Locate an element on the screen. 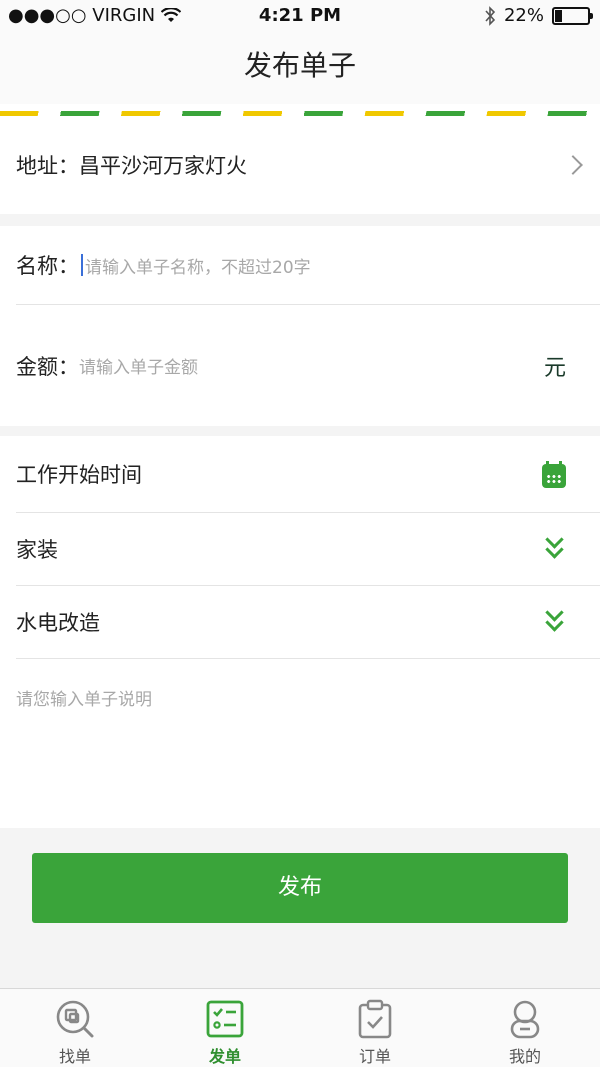 This screenshot has width=600, height=1067. address-section: 地址： 昌平沙河万家灯火 is located at coordinates (300, 165).